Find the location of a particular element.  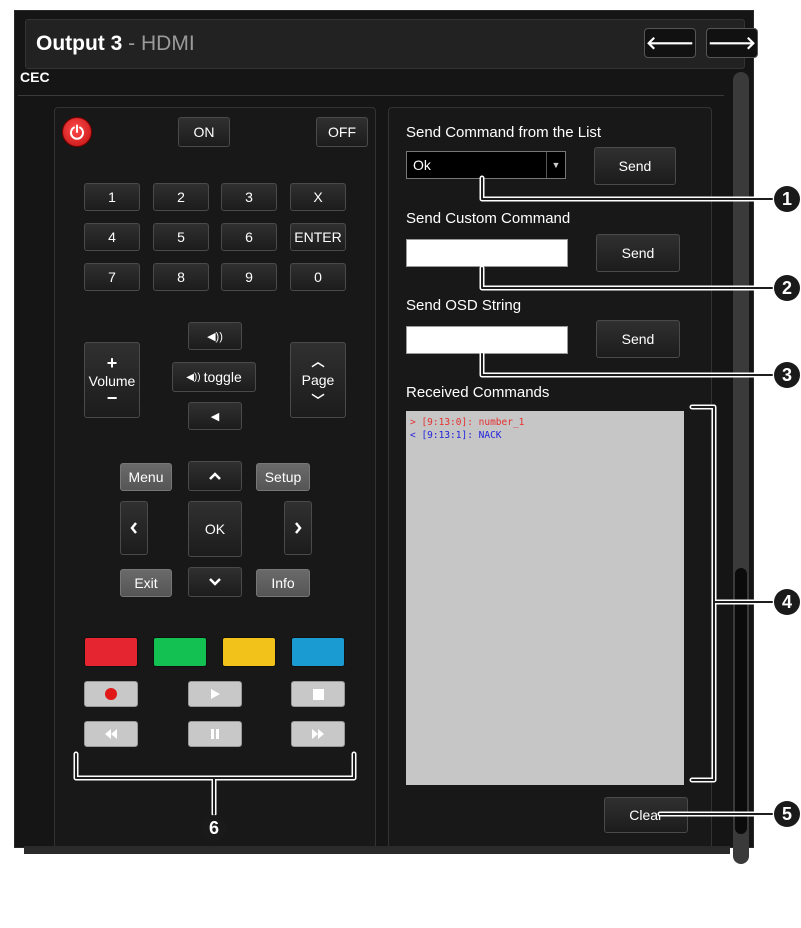

callout-2: 2 is located at coordinates (787, 288).